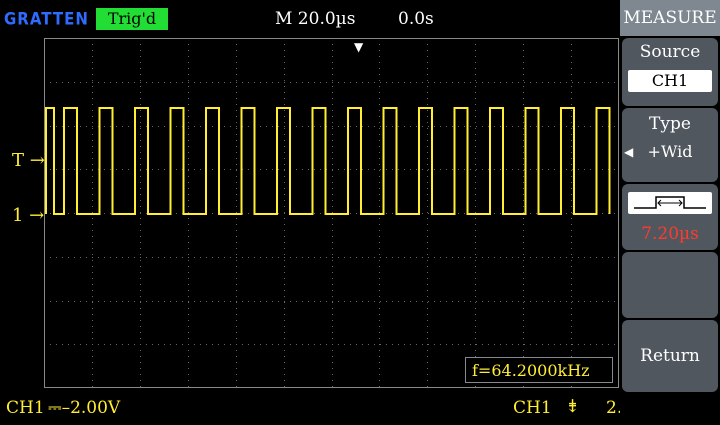 This screenshot has height=425, width=720. I want to click on type-menu-item: Type ◀ +Wid, so click(670, 145).